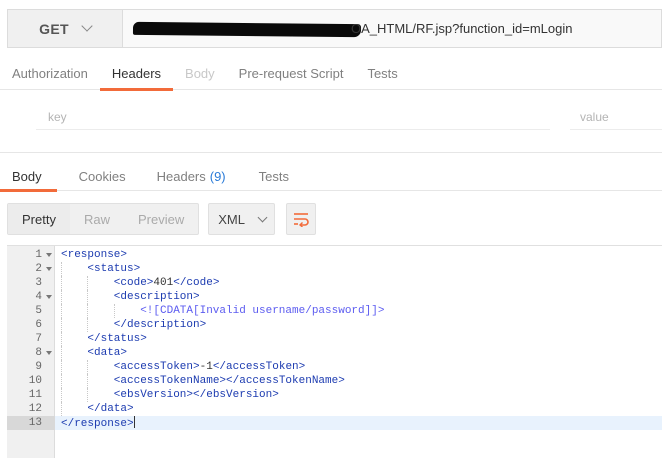 This screenshot has width=662, height=458. What do you see at coordinates (38, 325) in the screenshot?
I see `line-number-text: 6` at bounding box center [38, 325].